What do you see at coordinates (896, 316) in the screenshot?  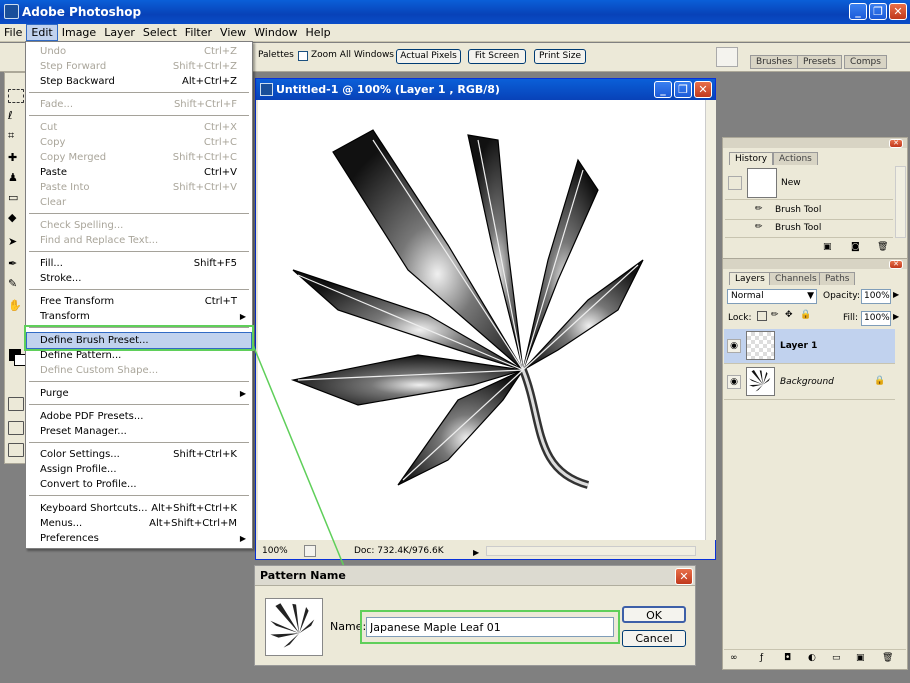 I see `fill-arrow-icon: ▶` at bounding box center [896, 316].